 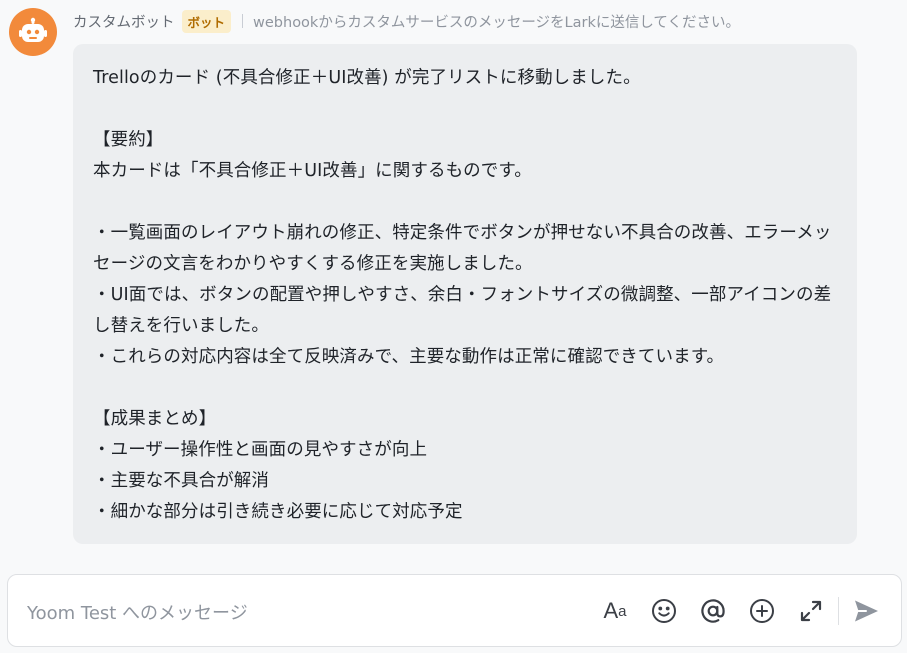 What do you see at coordinates (866, 611) in the screenshot?
I see `send-icon` at bounding box center [866, 611].